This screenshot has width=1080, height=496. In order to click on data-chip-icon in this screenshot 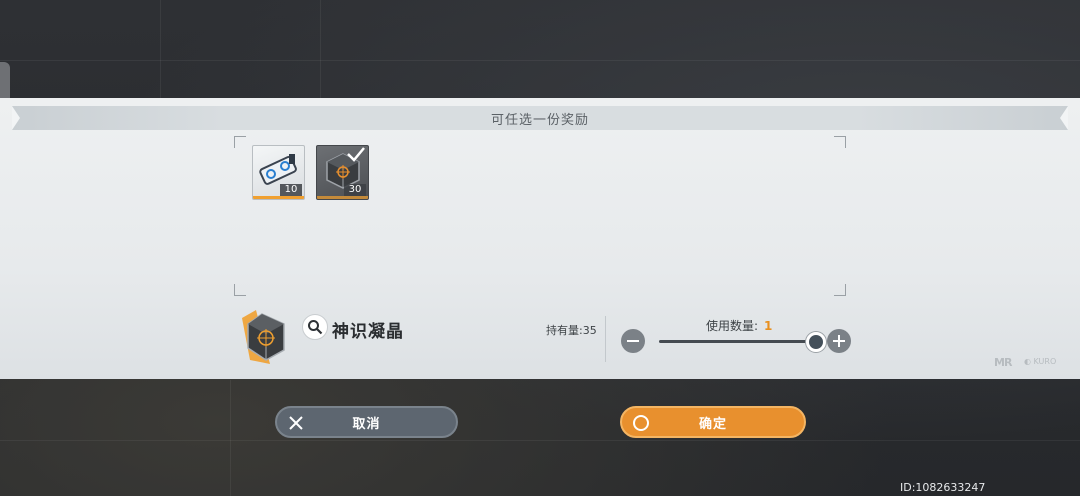, I will do `click(278, 169)`.